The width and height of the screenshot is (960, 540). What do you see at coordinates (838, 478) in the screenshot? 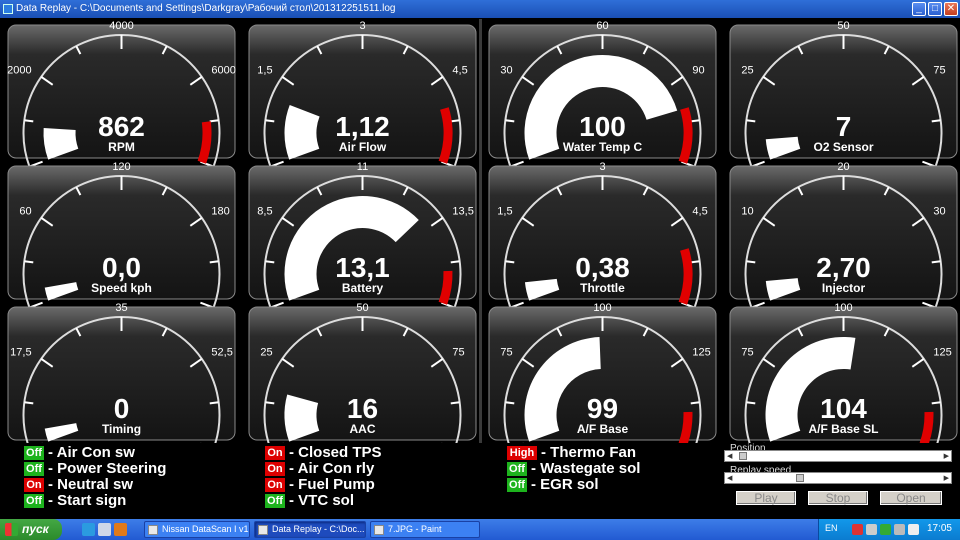
I see `replay-speed-slider: ◀ ▶` at bounding box center [838, 478].